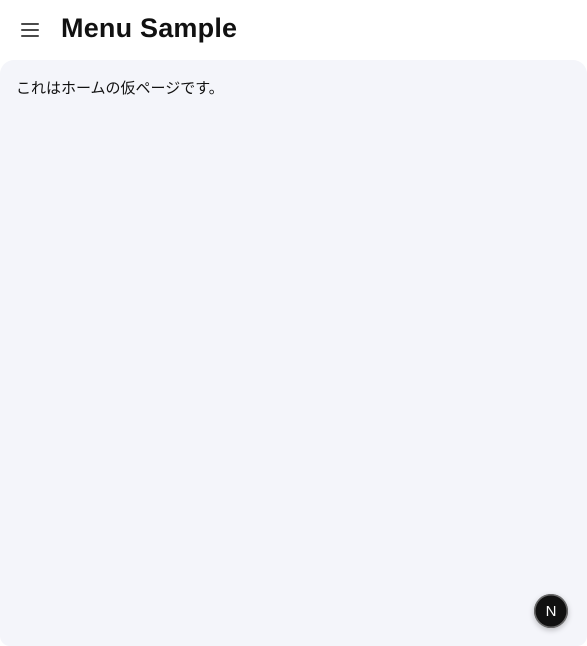 The height and width of the screenshot is (646, 587). I want to click on nextjs-logo-icon: N, so click(551, 611).